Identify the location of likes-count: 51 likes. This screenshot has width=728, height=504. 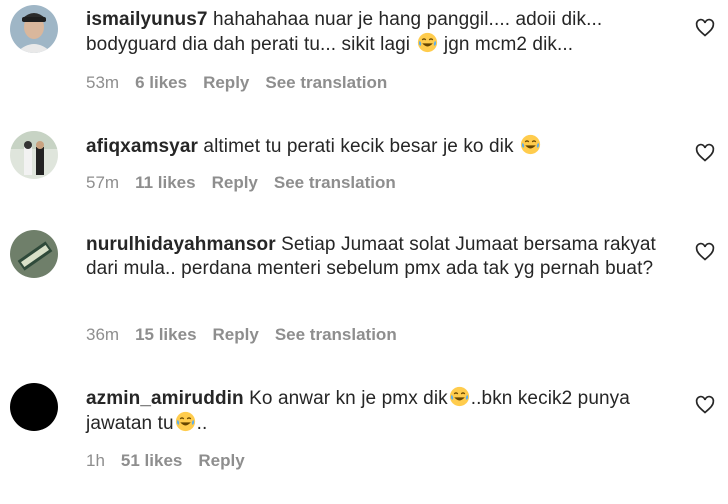
(151, 460).